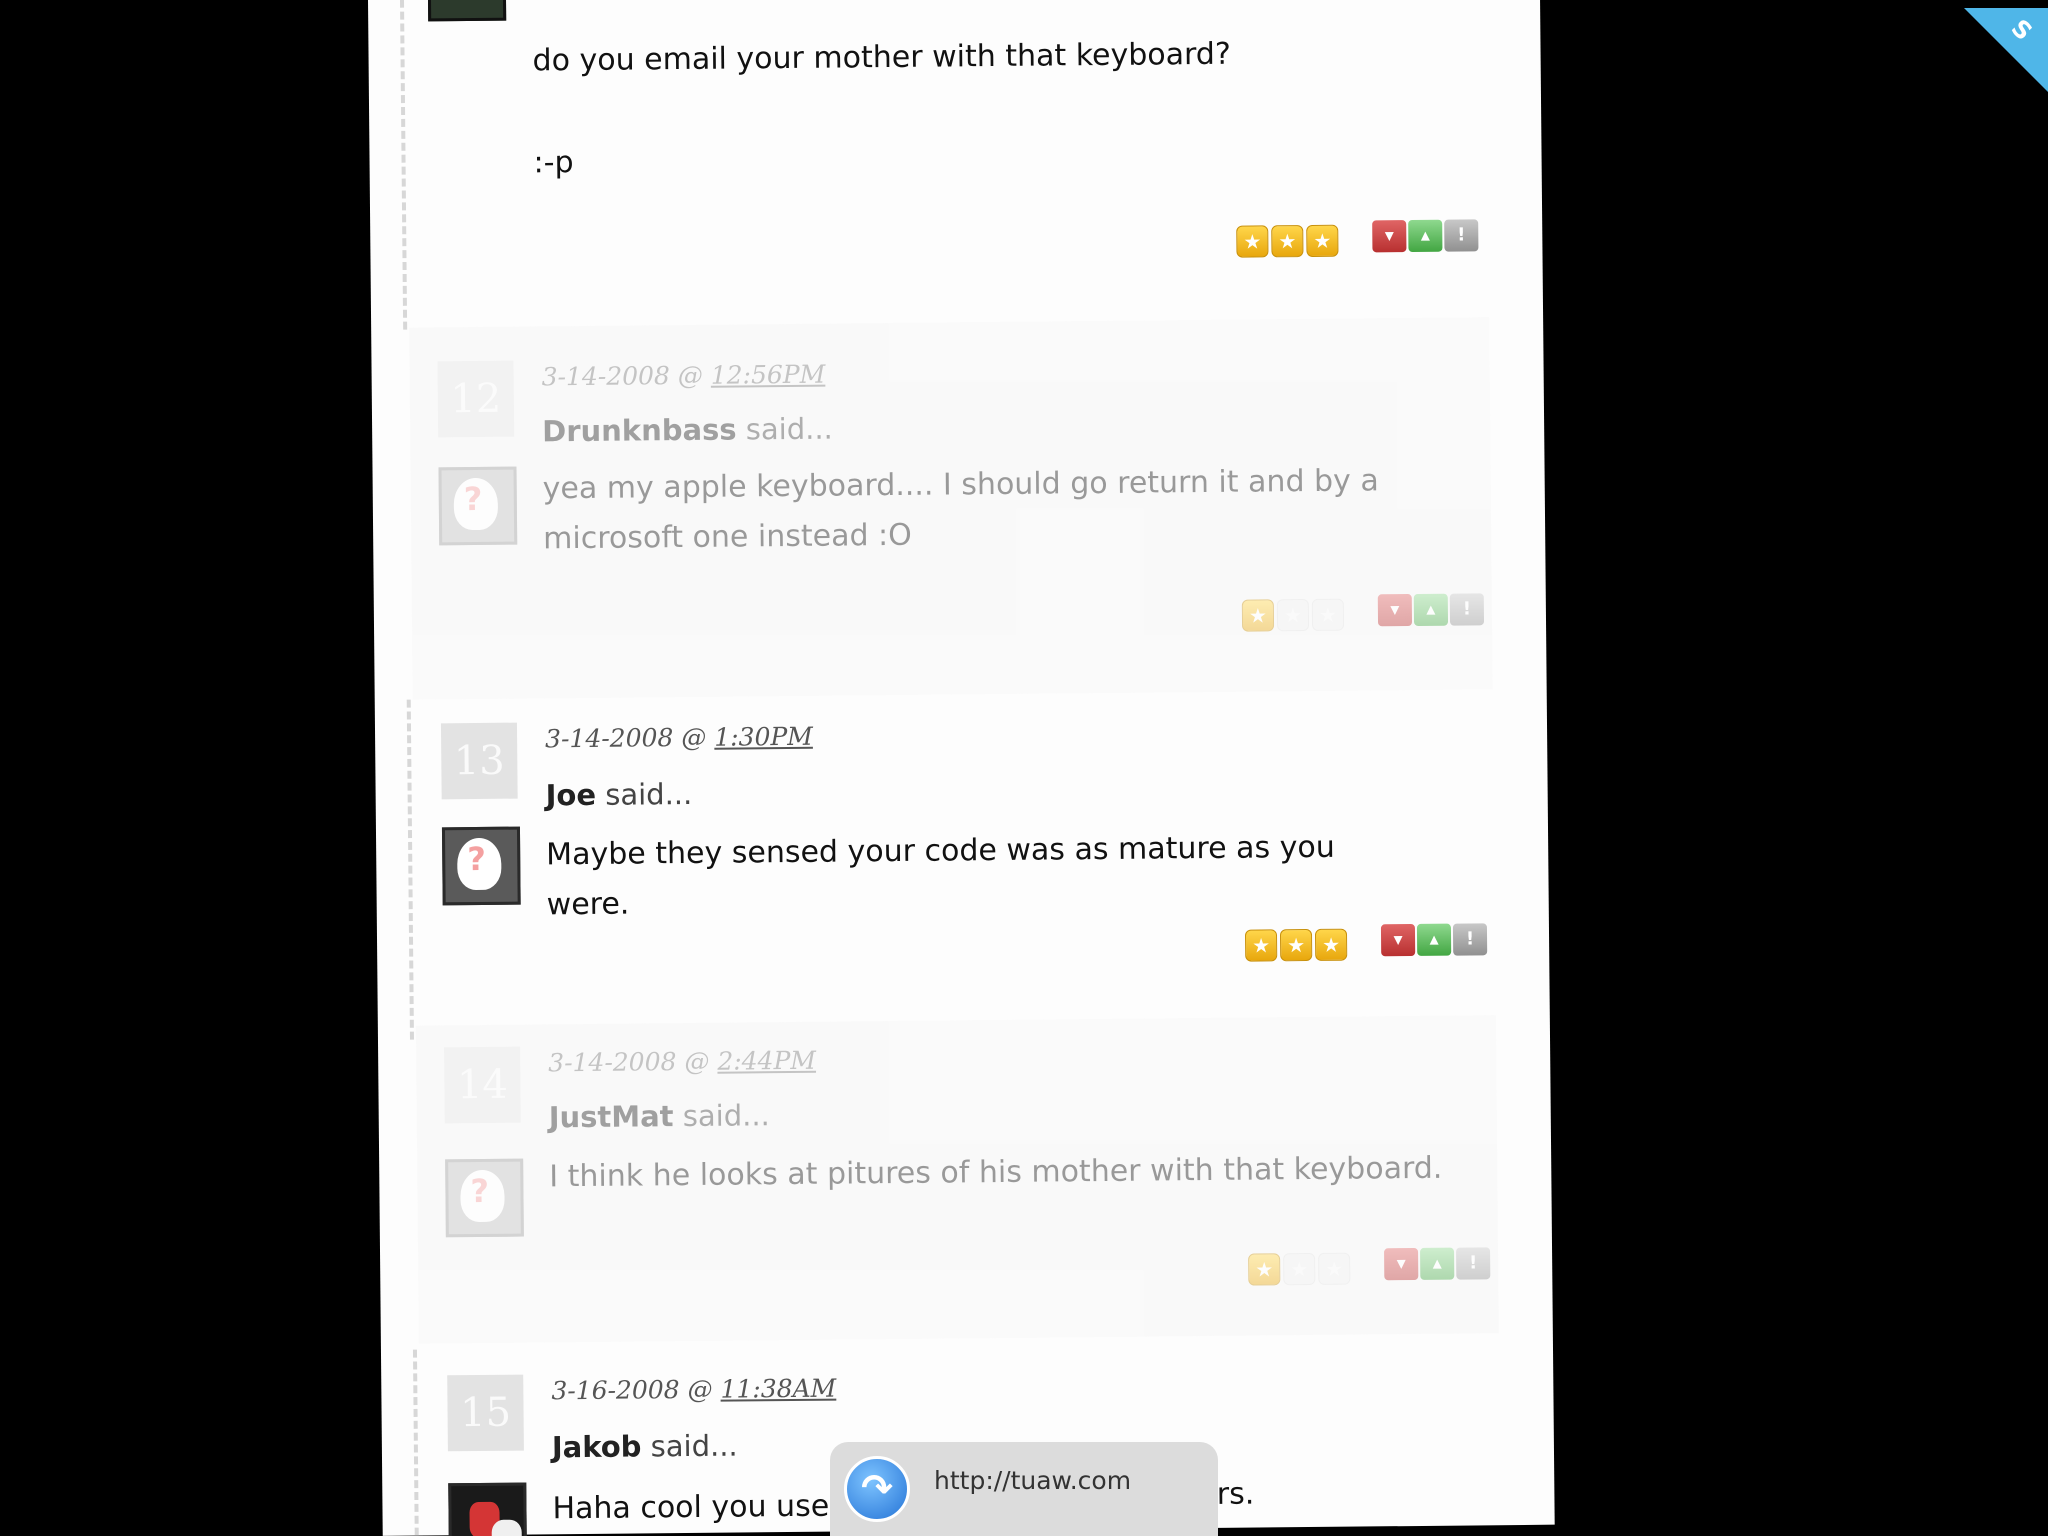  What do you see at coordinates (482, 1085) in the screenshot?
I see `comment-number: 14` at bounding box center [482, 1085].